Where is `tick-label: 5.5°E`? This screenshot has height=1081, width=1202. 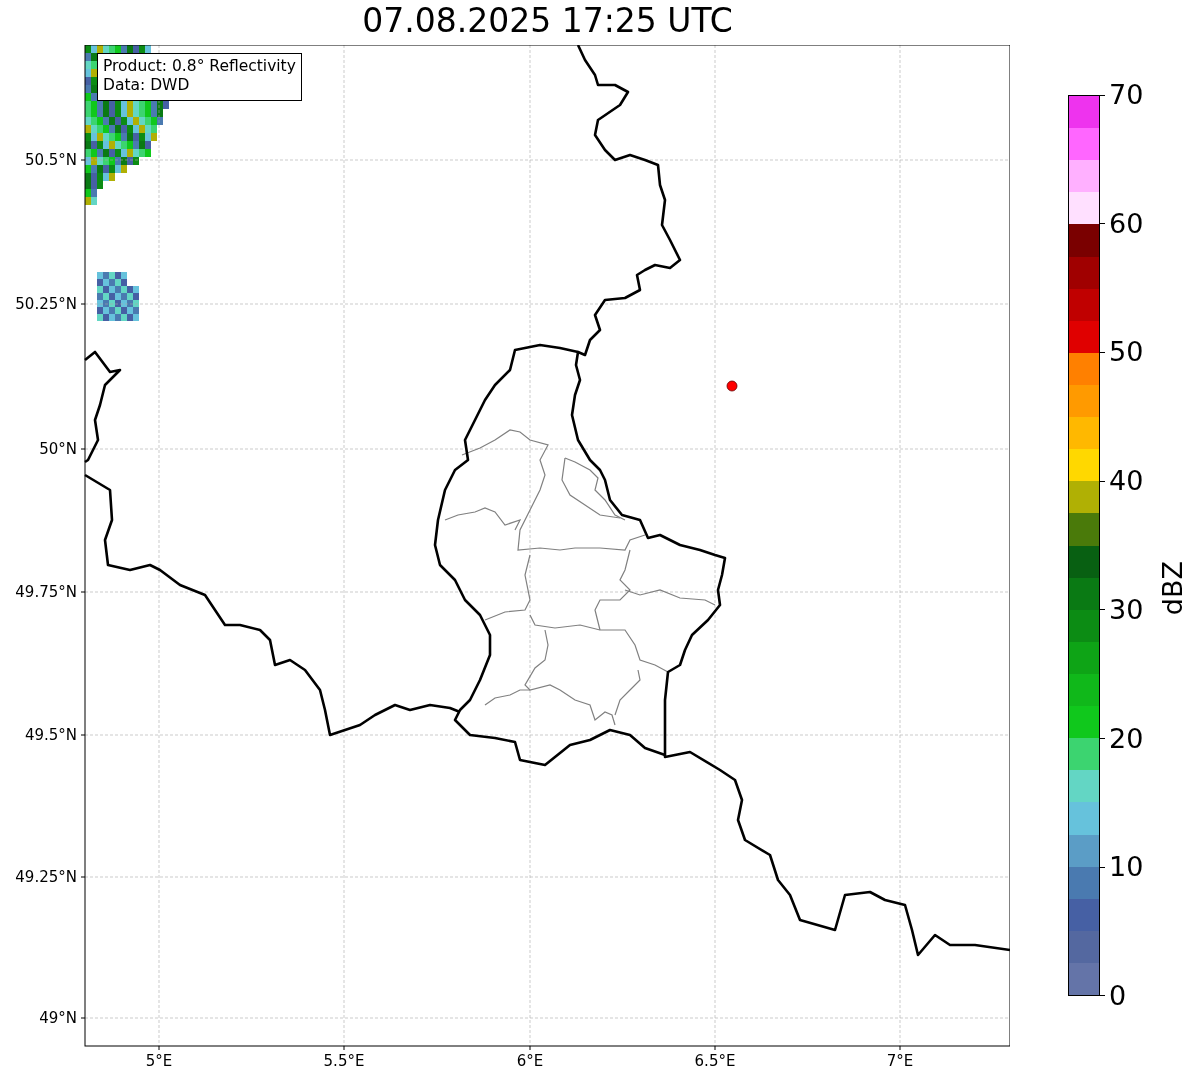
tick-label: 5.5°E is located at coordinates (344, 1061).